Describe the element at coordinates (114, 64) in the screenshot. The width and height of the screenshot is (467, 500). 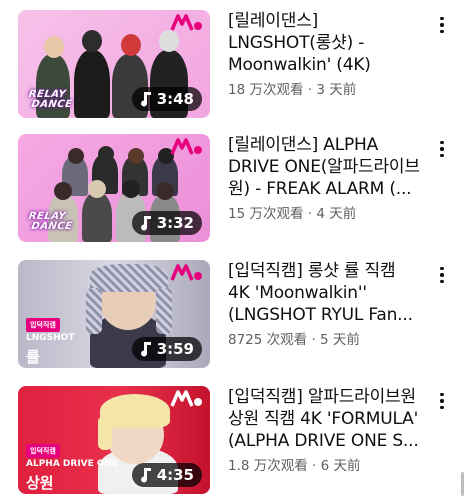
I see `video-thumbnail: RELAY DANCE 3:48` at that location.